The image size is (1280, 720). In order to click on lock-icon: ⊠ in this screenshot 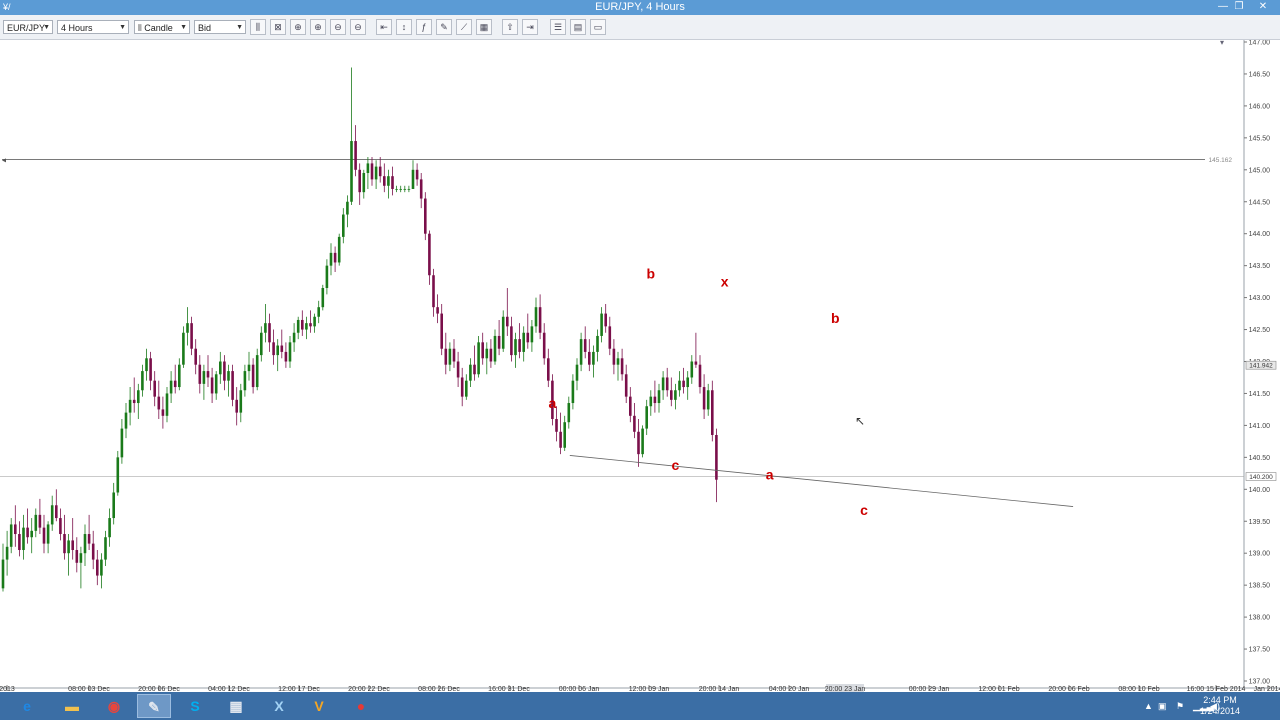, I will do `click(278, 27)`.